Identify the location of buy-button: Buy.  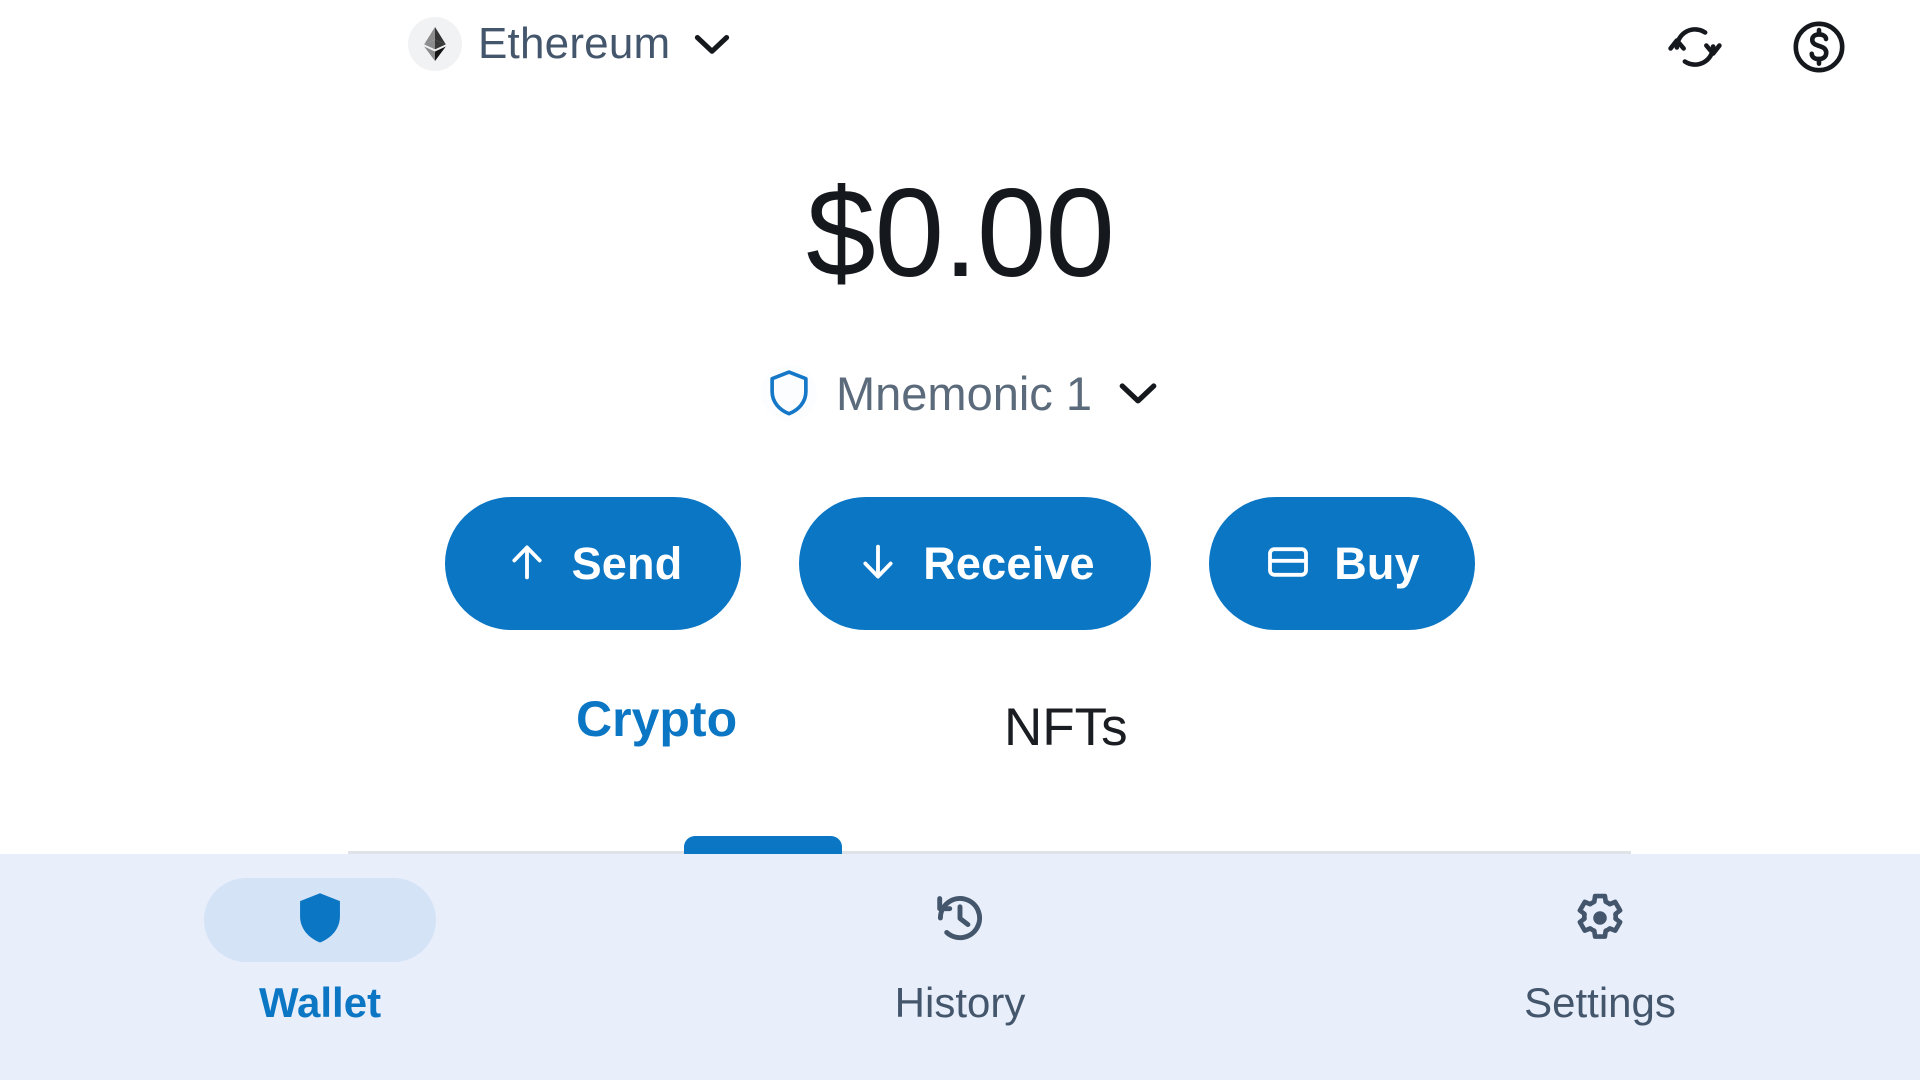
(1342, 563).